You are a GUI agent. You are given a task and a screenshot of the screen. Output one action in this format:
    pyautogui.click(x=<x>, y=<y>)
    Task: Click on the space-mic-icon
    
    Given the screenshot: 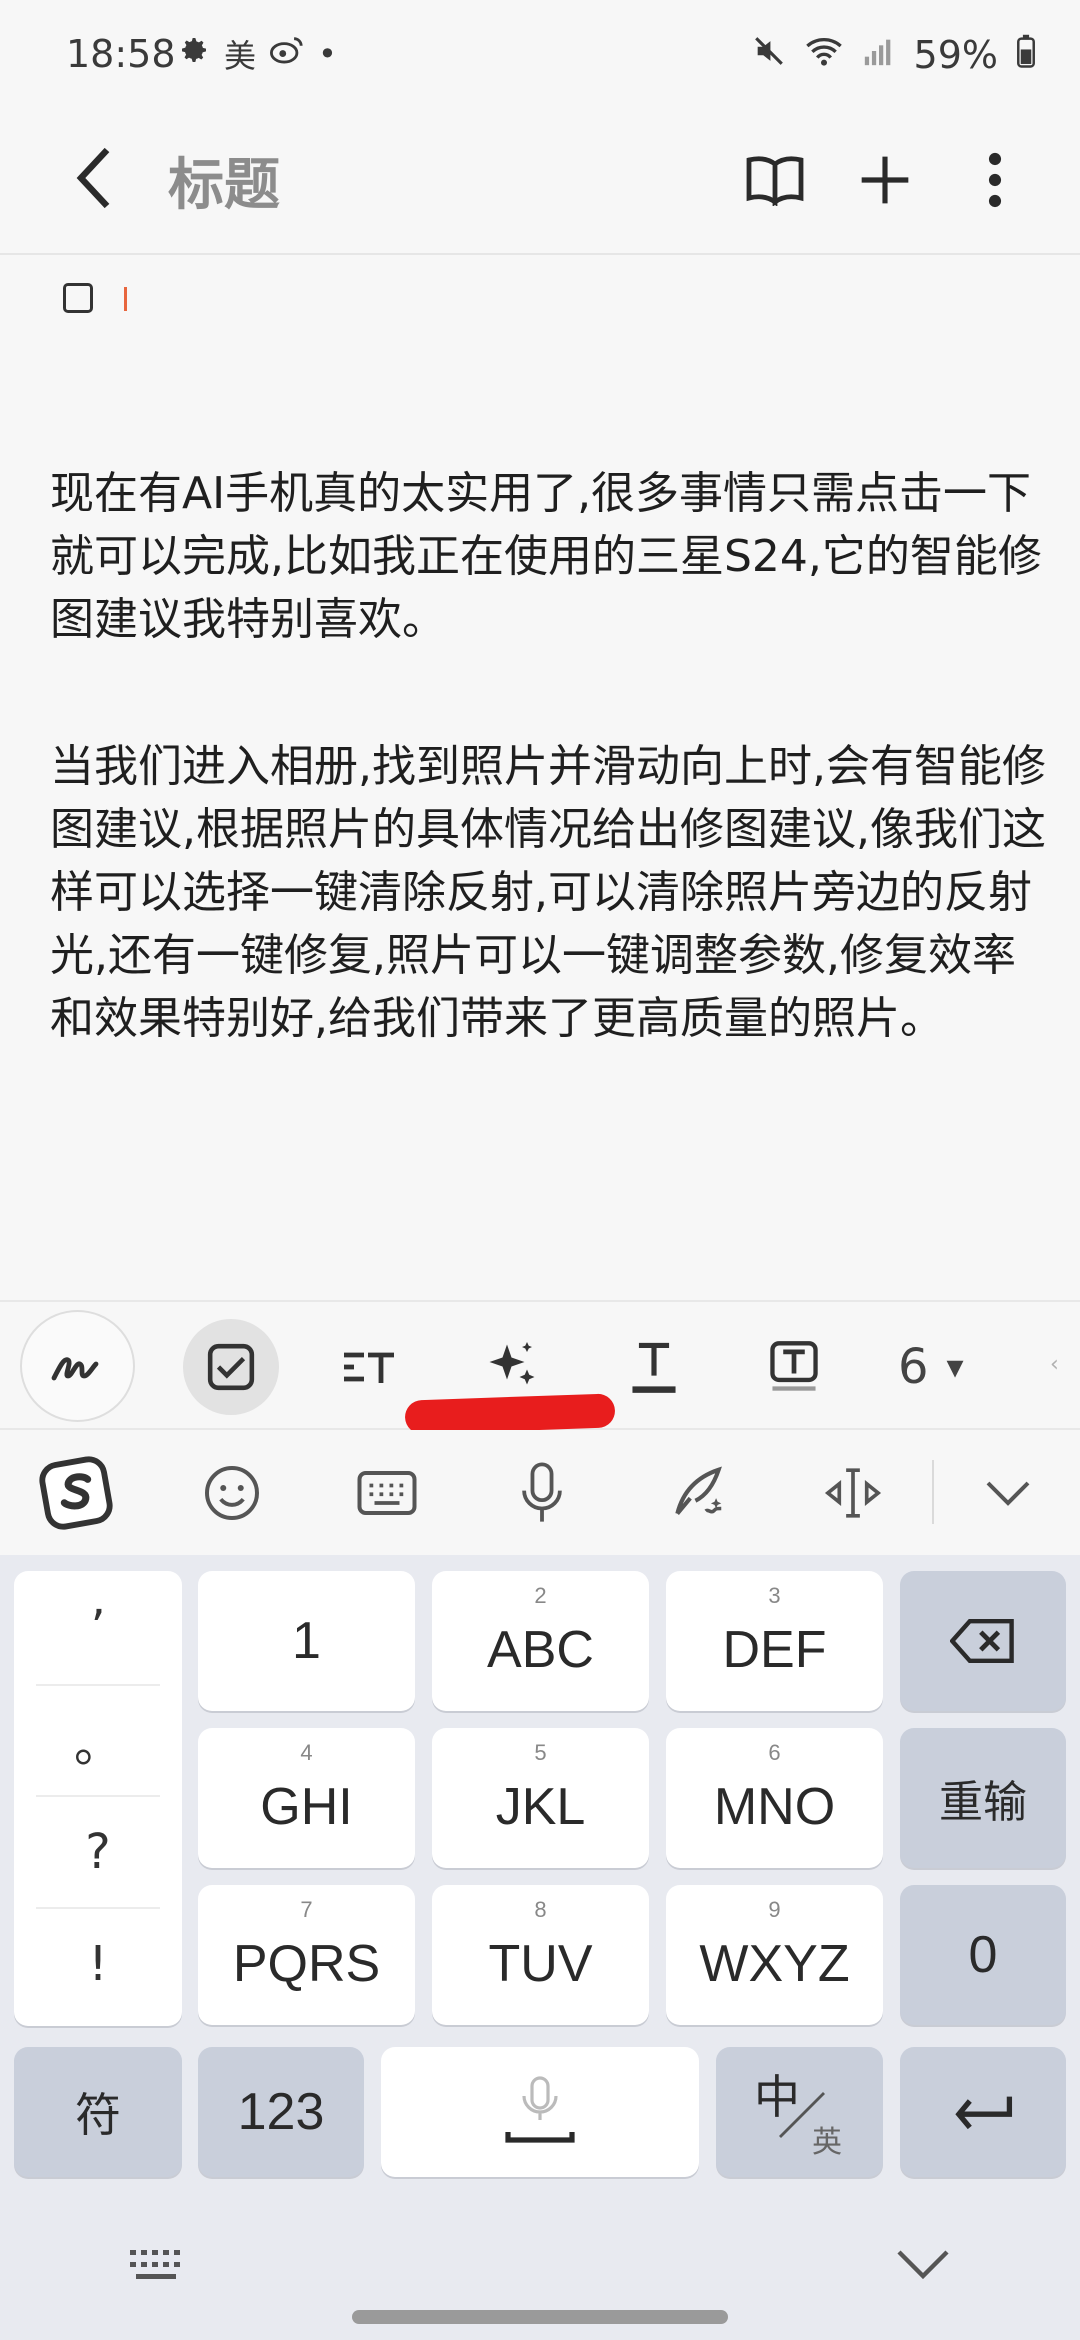 What is the action you would take?
    pyautogui.click(x=540, y=2109)
    